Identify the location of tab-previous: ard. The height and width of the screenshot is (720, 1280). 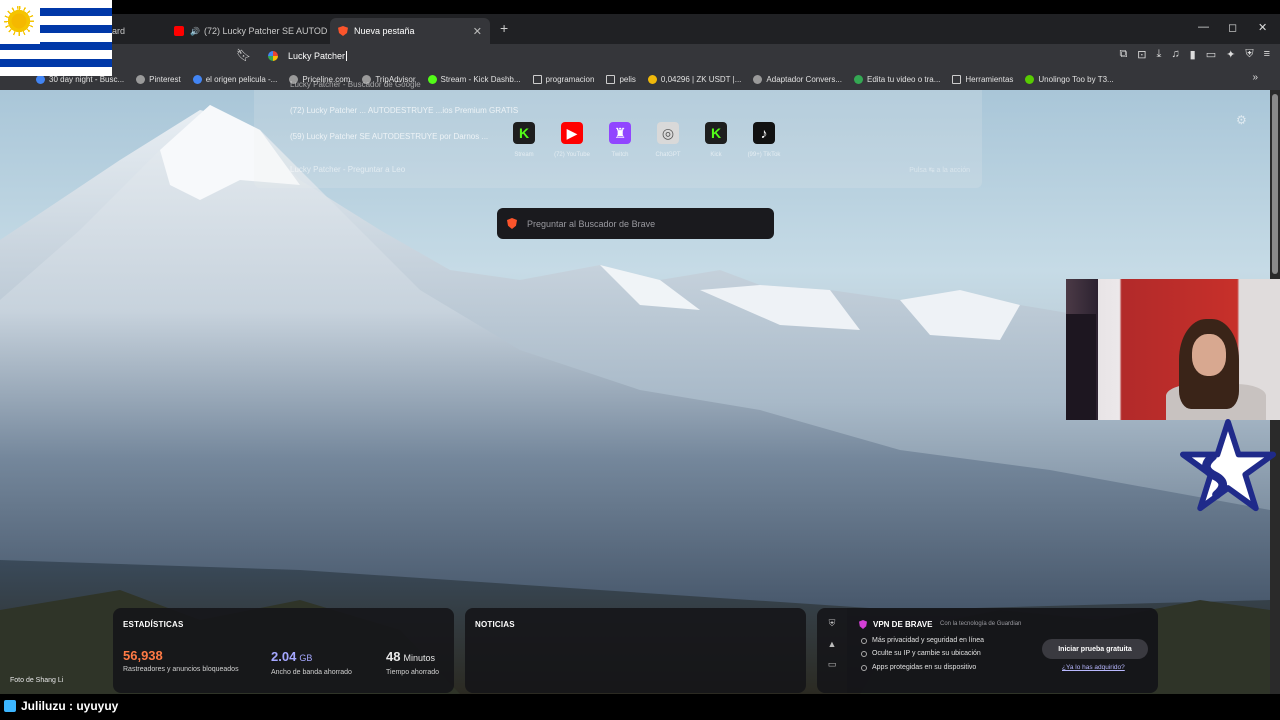
(134, 31).